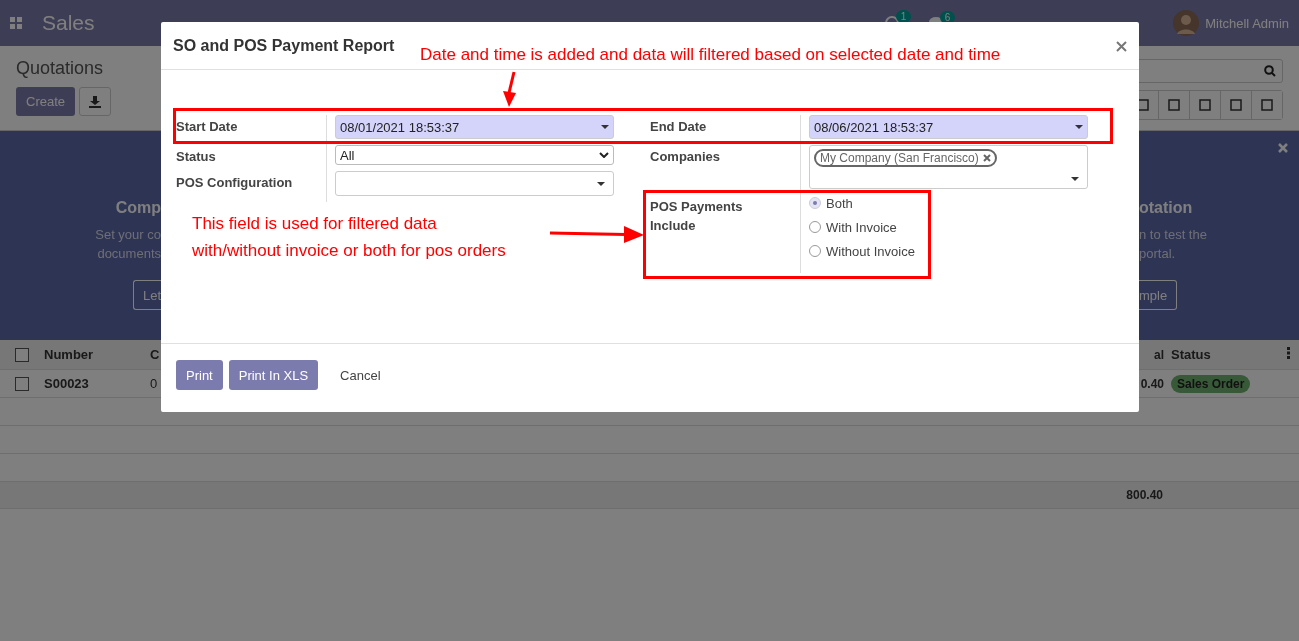  Describe the element at coordinates (284, 45) in the screenshot. I see `dialog-title: SO and POS Payment Report` at that location.